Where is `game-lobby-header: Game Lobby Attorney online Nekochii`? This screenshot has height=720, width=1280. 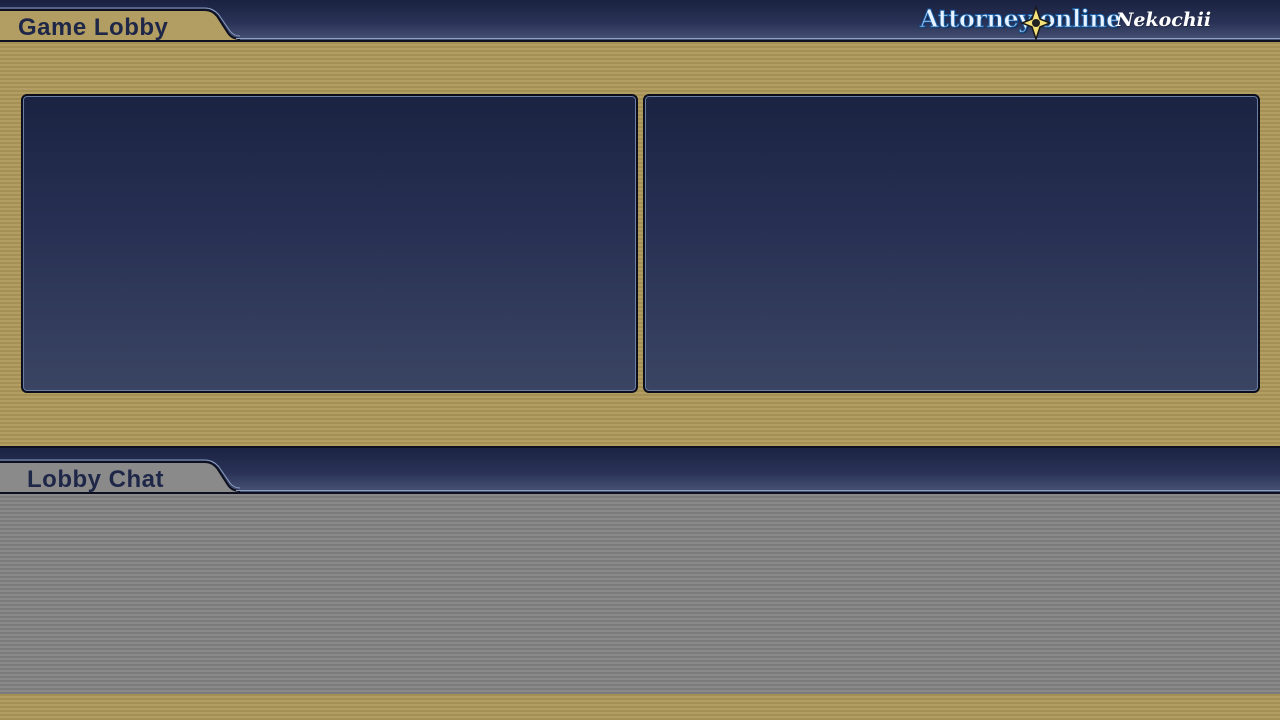
game-lobby-header: Game Lobby Attorney online Nekochii is located at coordinates (640, 21).